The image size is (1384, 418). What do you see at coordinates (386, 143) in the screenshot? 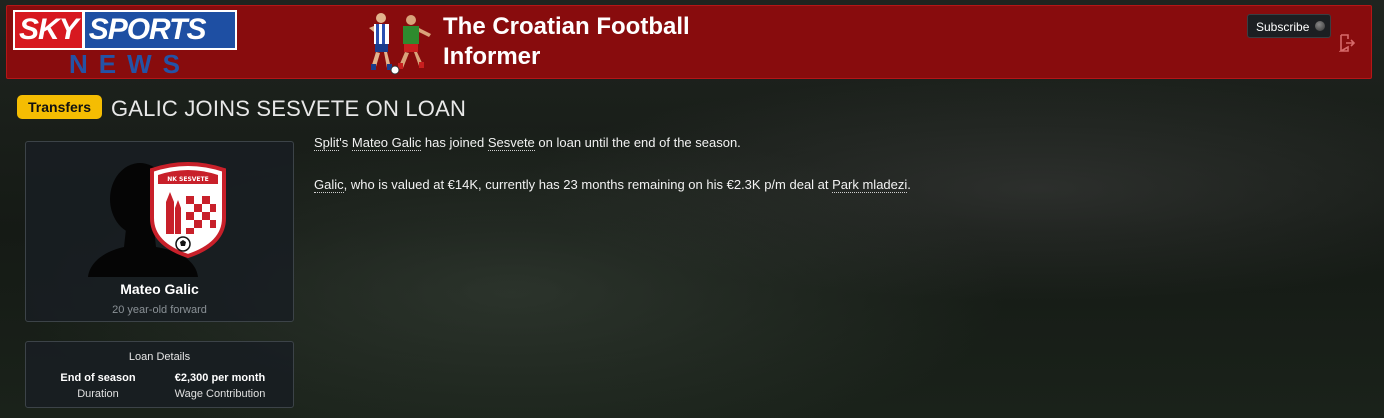
I see `player-link: Mateo Galic` at bounding box center [386, 143].